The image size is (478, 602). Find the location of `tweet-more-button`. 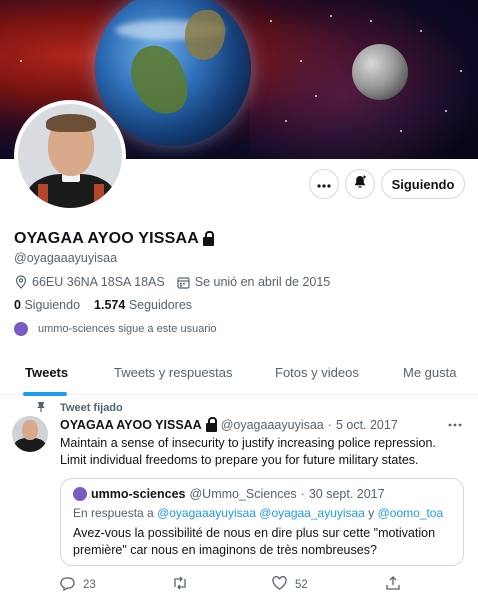

tweet-more-button is located at coordinates (455, 422).